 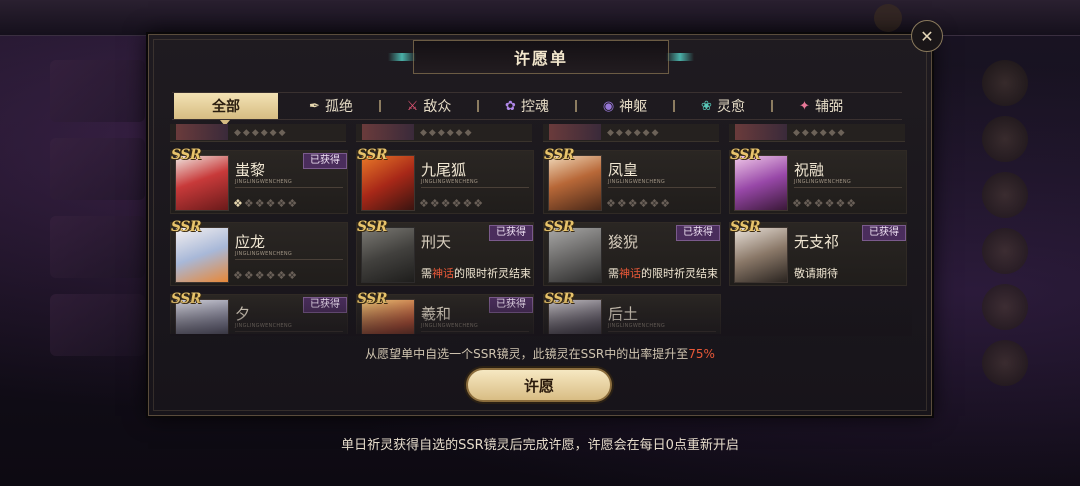 I want to click on tab-support: ✦ 辅弼, so click(x=821, y=106).